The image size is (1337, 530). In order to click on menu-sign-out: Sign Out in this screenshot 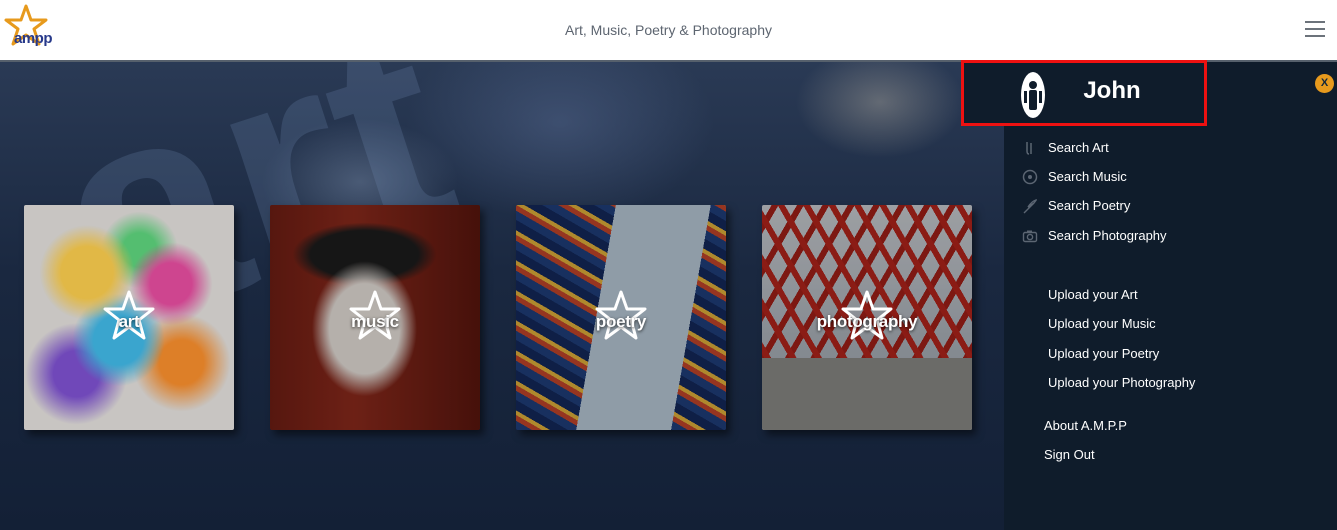, I will do `click(1069, 454)`.